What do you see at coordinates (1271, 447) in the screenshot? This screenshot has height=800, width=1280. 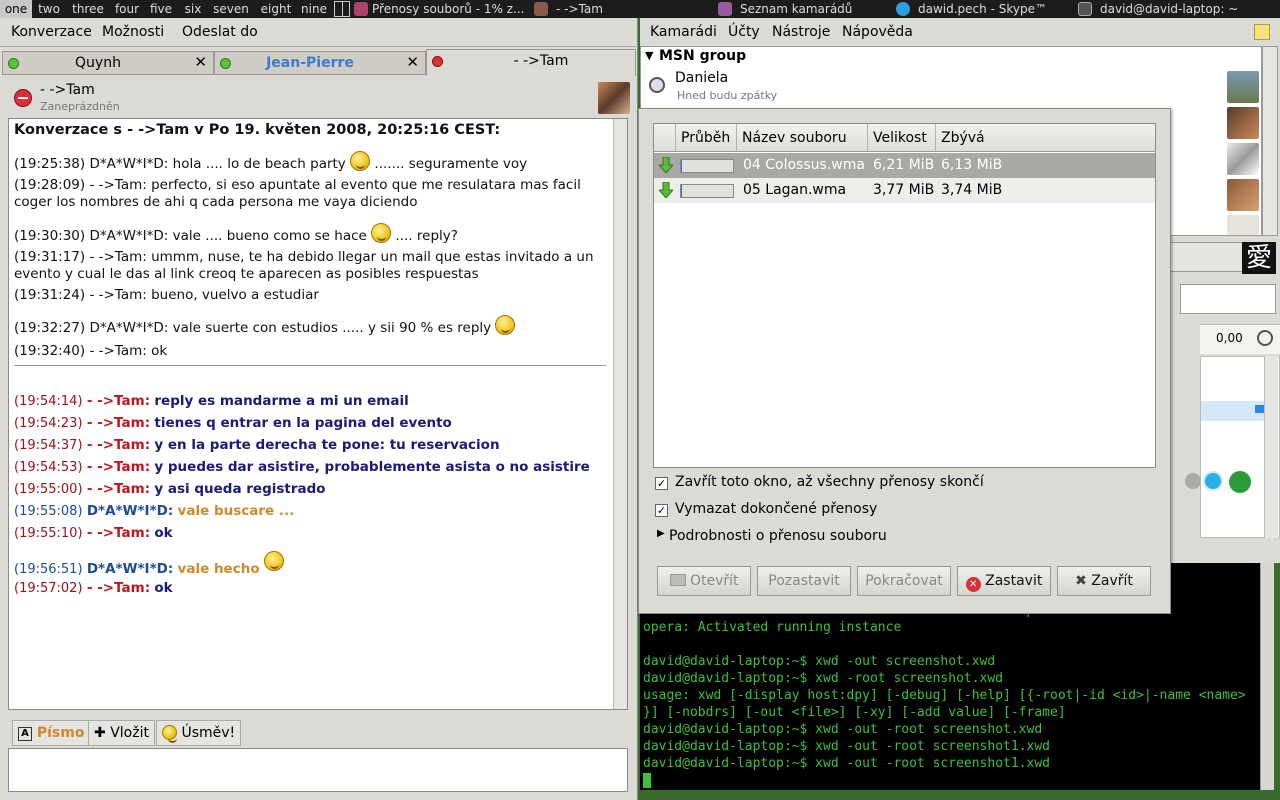 I see `skype-scrollbar` at bounding box center [1271, 447].